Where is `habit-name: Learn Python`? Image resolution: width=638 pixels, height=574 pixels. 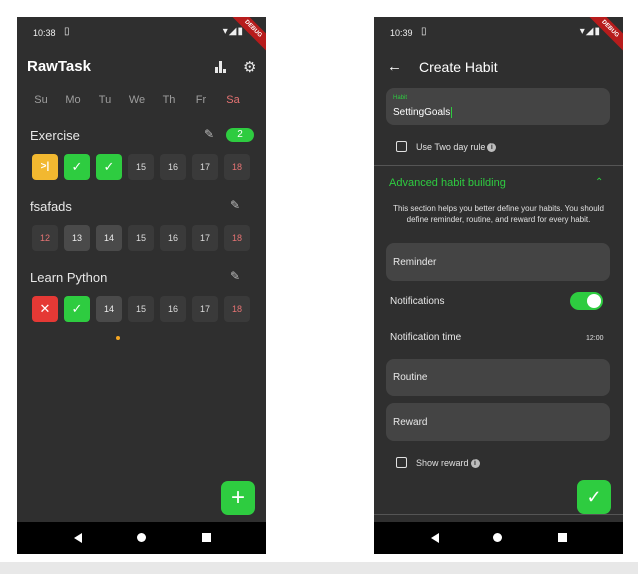 habit-name: Learn Python is located at coordinates (68, 277).